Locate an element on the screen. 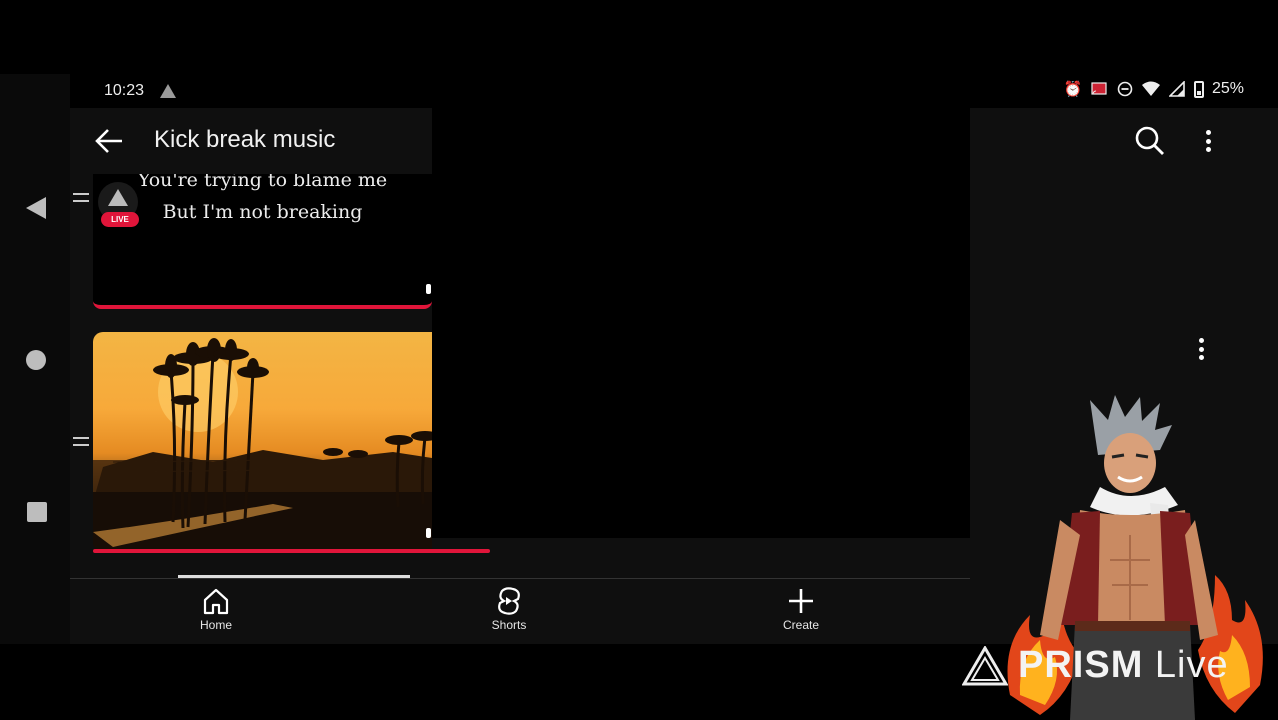 This screenshot has width=1278, height=720. home-icon is located at coordinates (216, 601).